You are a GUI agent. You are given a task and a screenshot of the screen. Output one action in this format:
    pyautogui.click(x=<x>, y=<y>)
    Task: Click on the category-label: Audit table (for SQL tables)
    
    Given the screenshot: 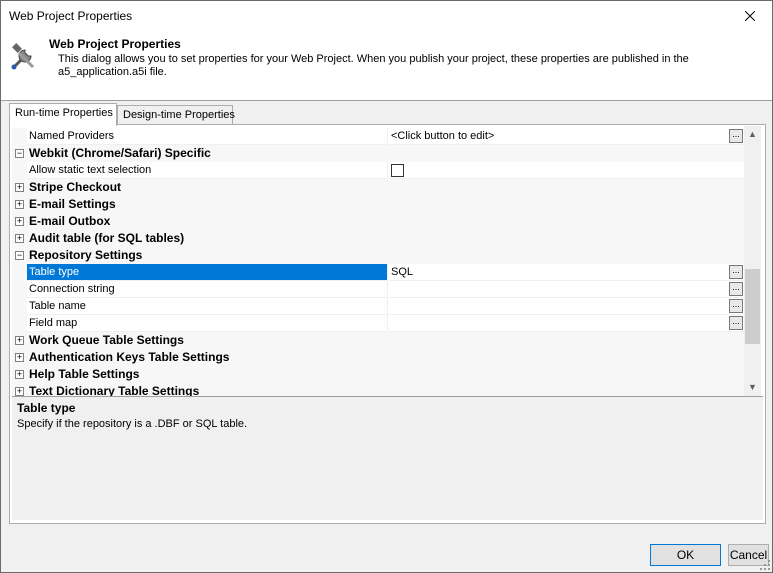 What is the action you would take?
    pyautogui.click(x=107, y=238)
    